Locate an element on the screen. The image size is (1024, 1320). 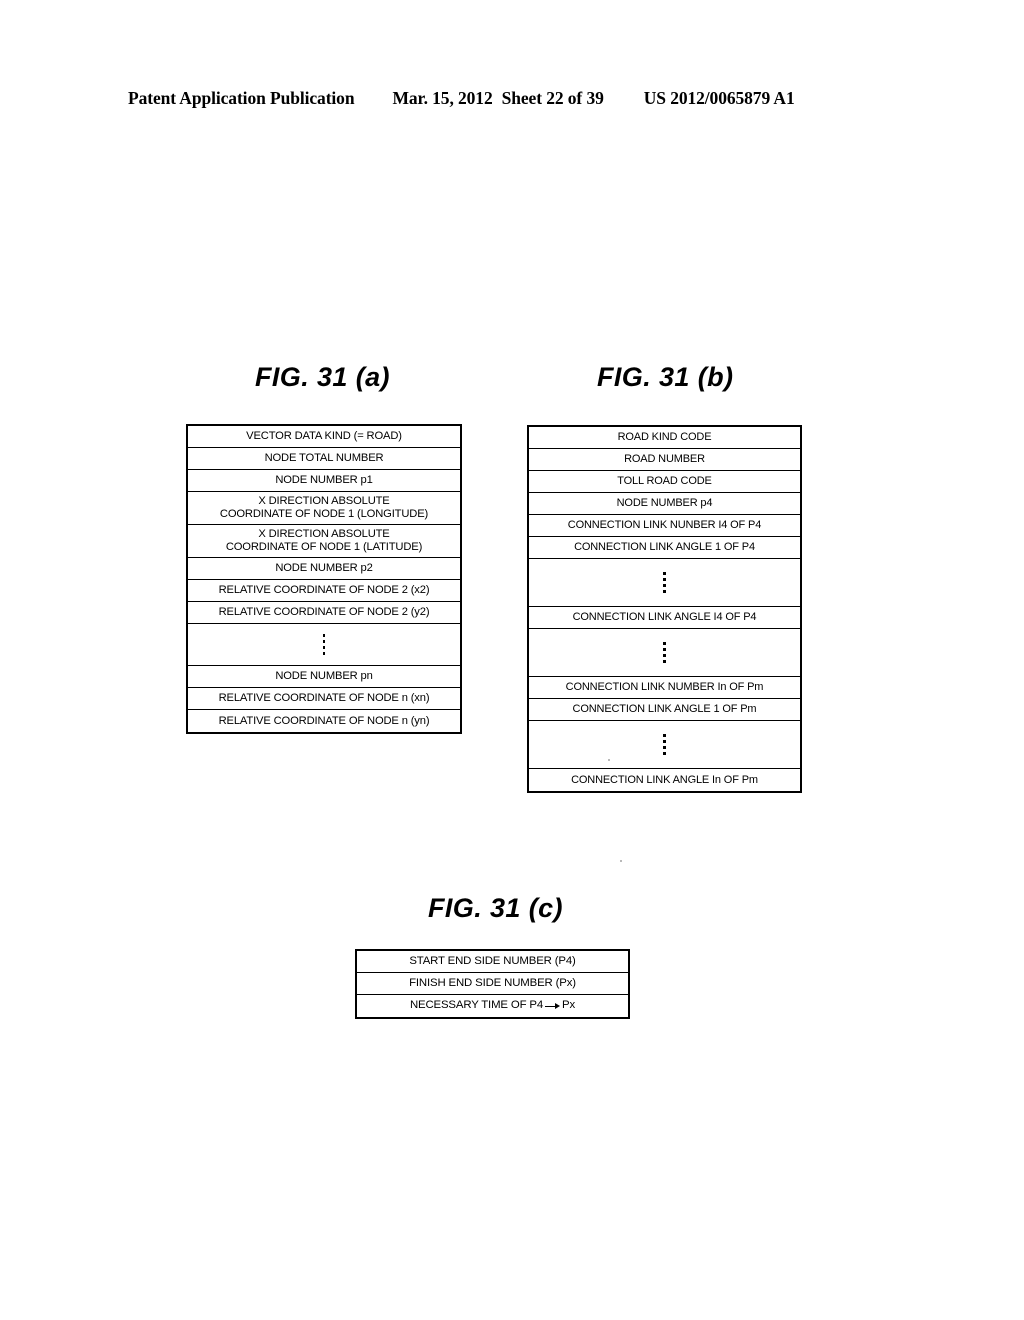
table-row: RELATIVE COORDINATE OF NODE 2 (y2) is located at coordinates (324, 613).